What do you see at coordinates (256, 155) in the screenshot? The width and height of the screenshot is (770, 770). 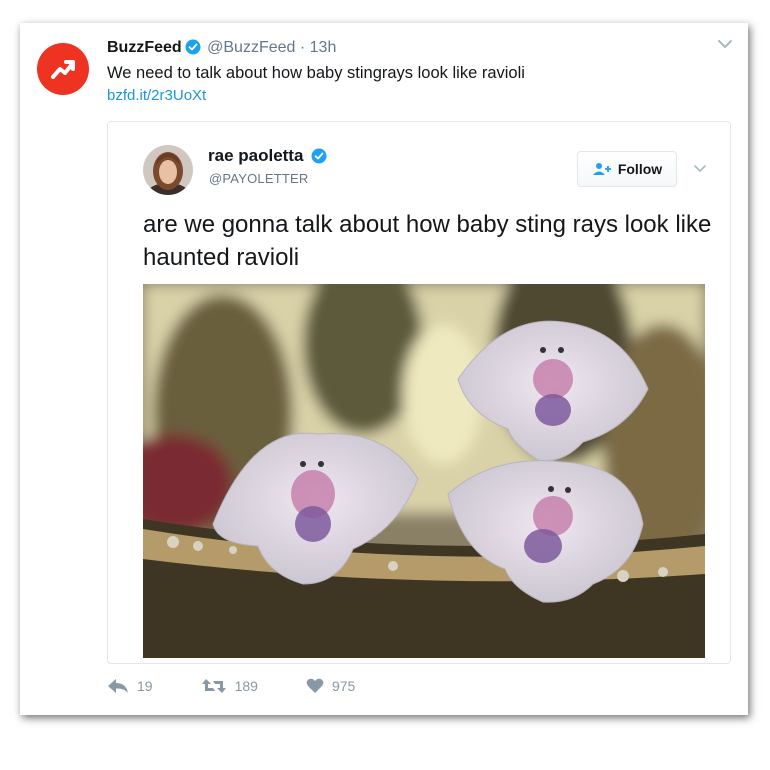 I see `quoted-author-name-text: rae paoletta` at bounding box center [256, 155].